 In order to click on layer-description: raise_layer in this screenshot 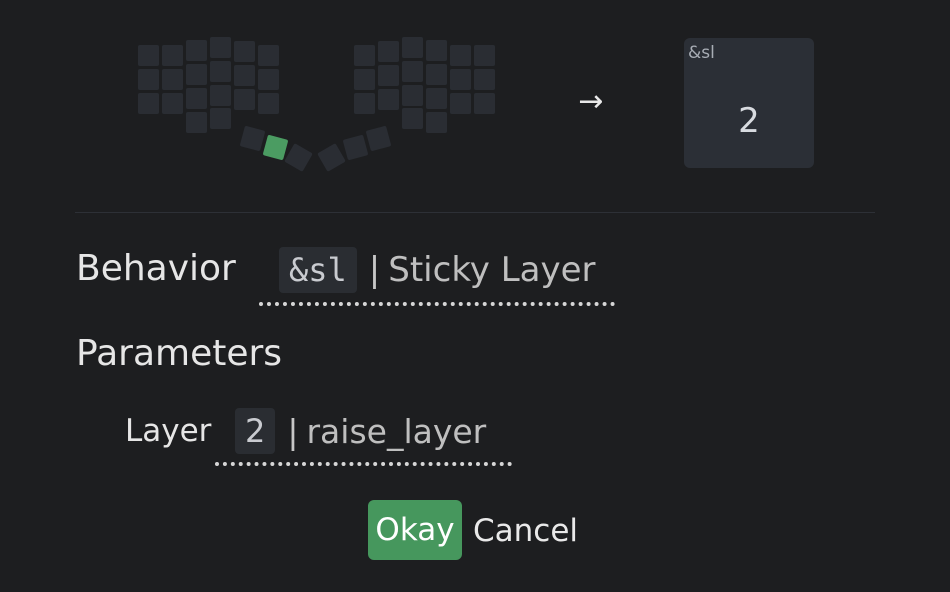, I will do `click(396, 431)`.